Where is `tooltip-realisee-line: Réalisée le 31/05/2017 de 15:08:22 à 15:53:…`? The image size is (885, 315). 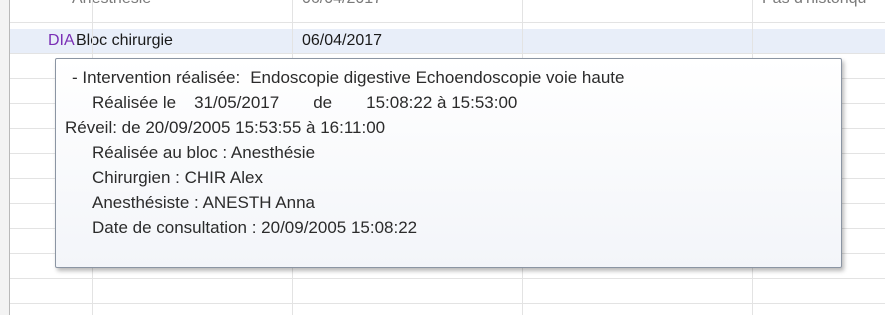 tooltip-realisee-line: Réalisée le 31/05/2017 de 15:08:22 à 15:53:… is located at coordinates (448, 102).